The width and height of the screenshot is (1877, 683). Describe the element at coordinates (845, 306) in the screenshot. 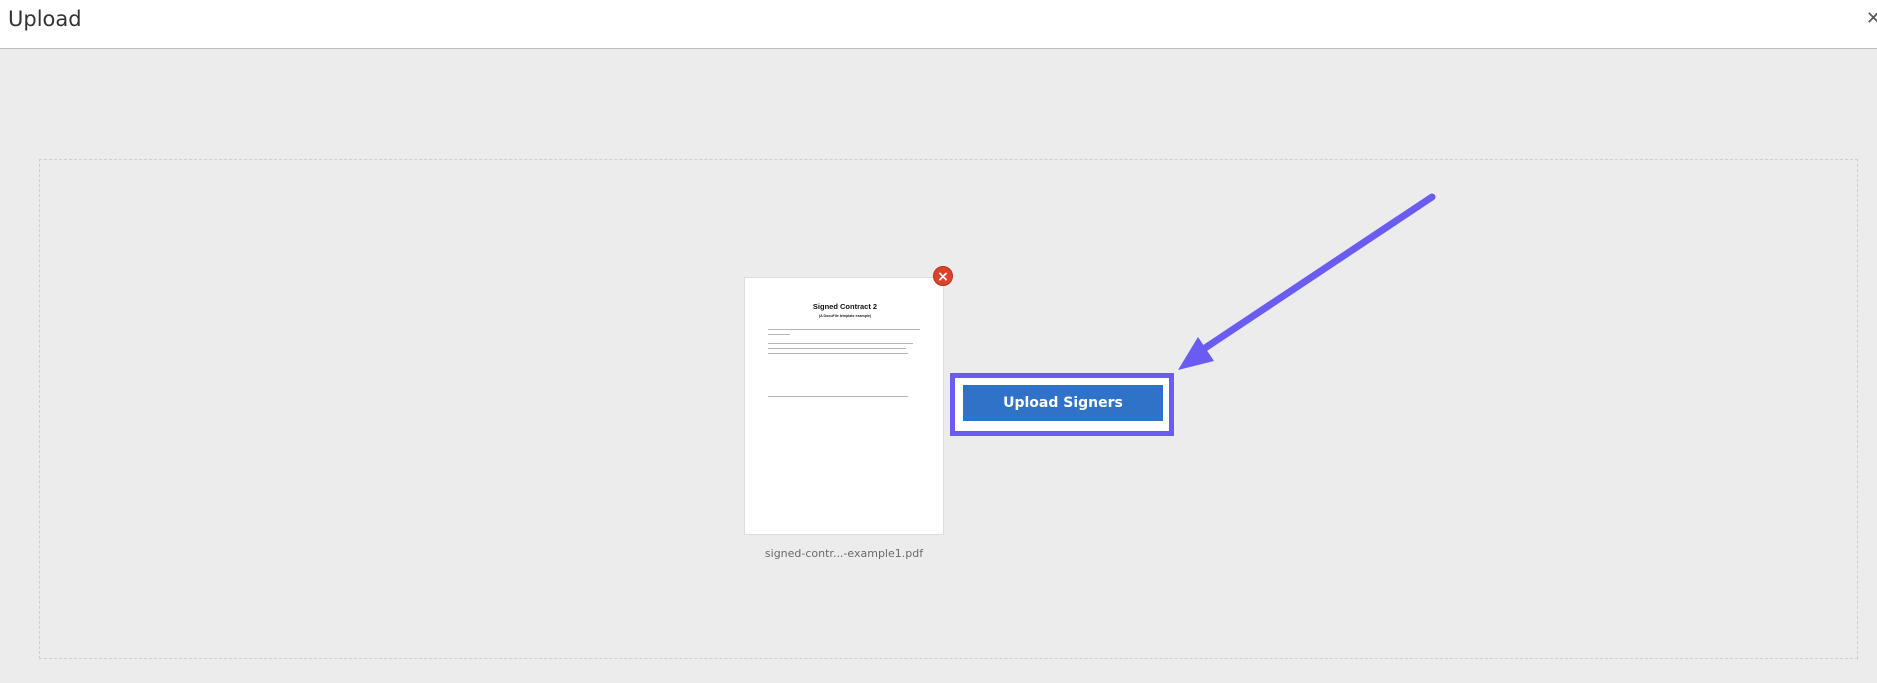

I see `preview-title: Signed Contract 2` at that location.